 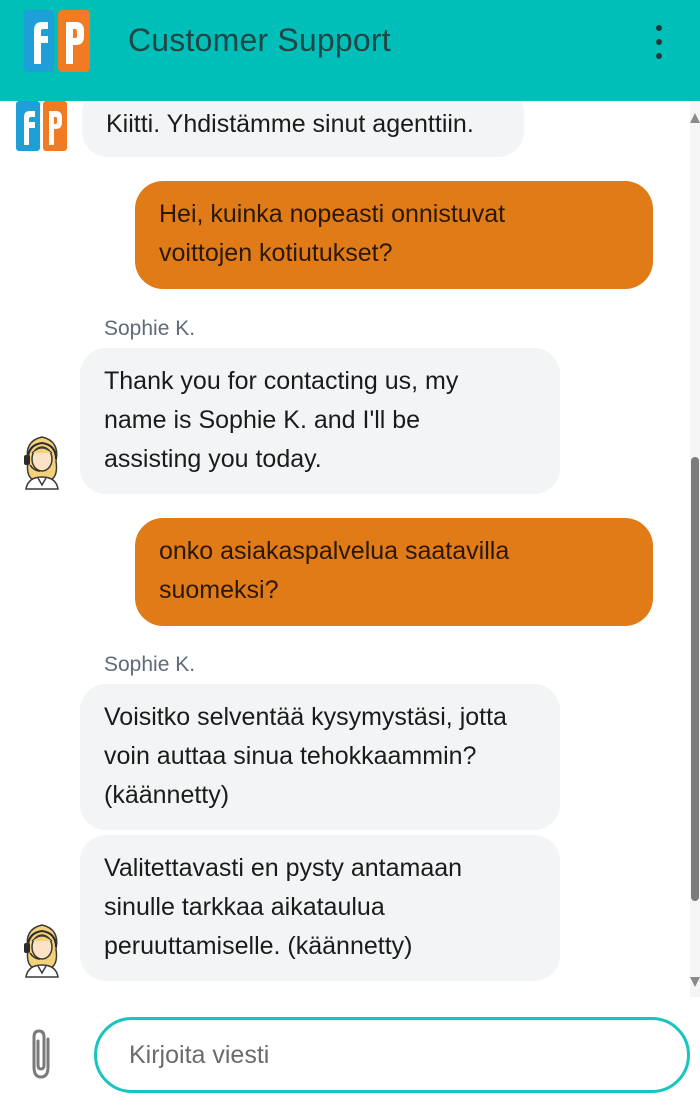 What do you see at coordinates (283, 868) in the screenshot?
I see `message-line: Valitettavasti en pysty antamaan` at bounding box center [283, 868].